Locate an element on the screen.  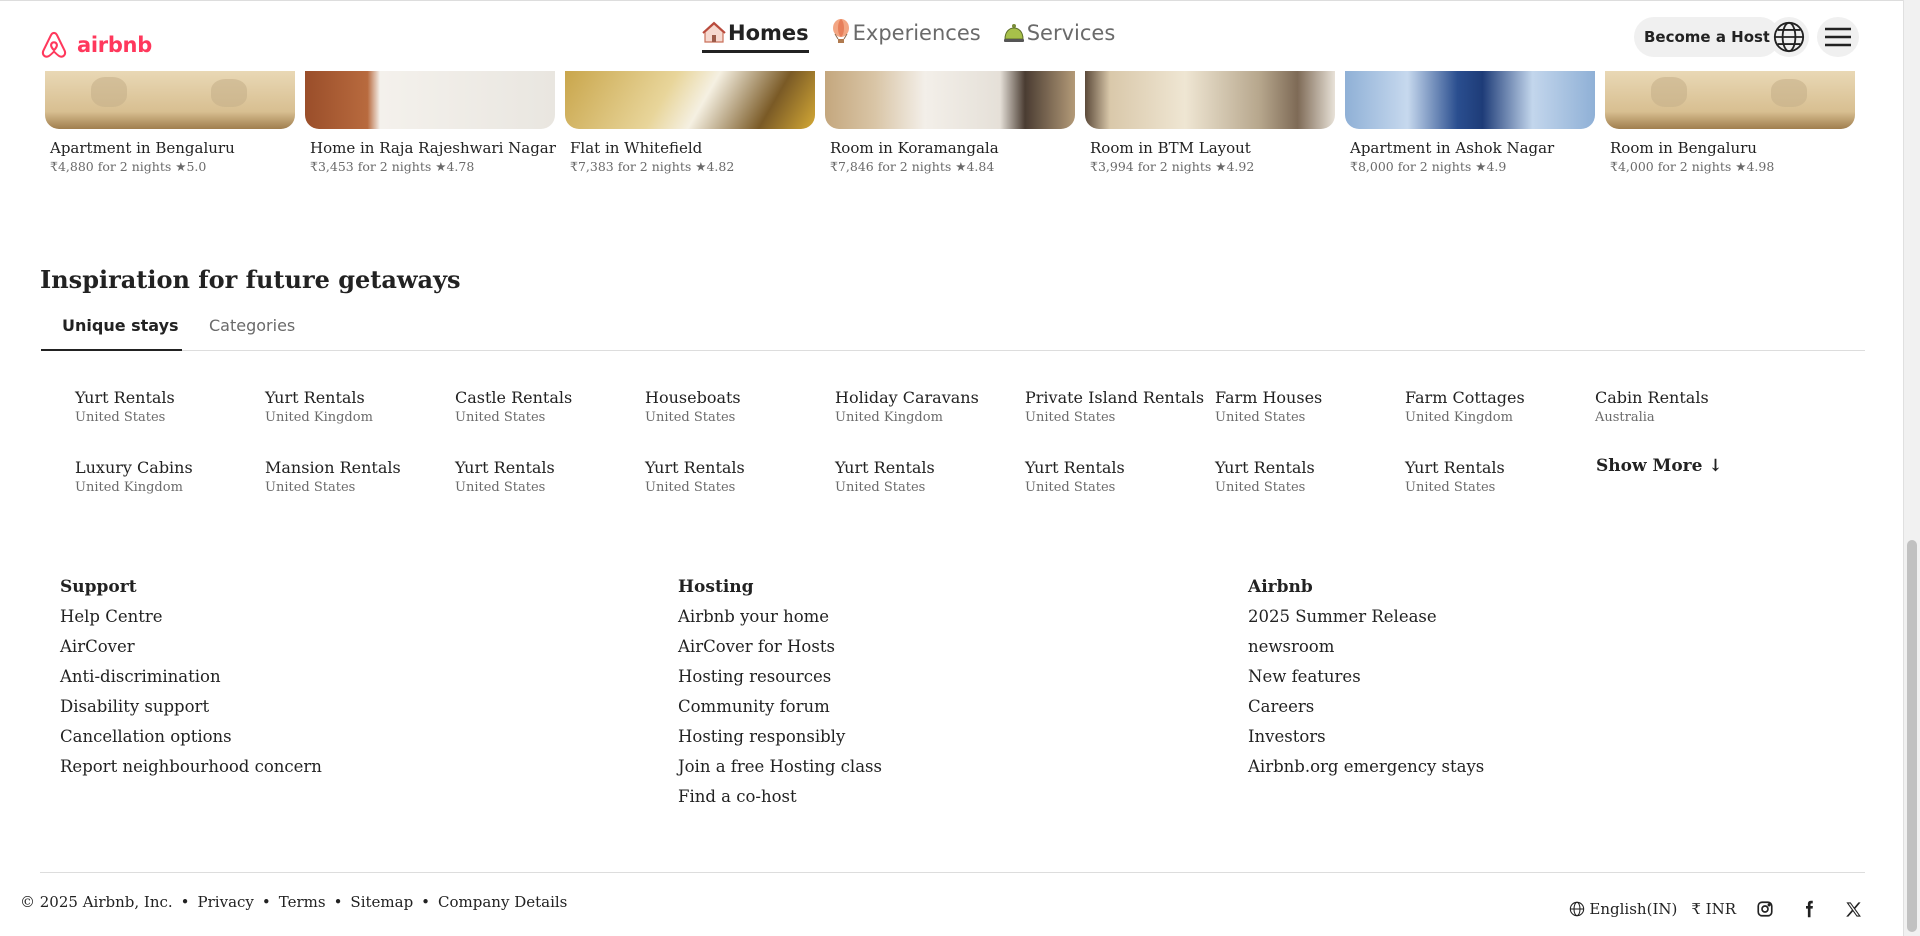
listing-title: Apartment in Bengaluru is located at coordinates (142, 148).